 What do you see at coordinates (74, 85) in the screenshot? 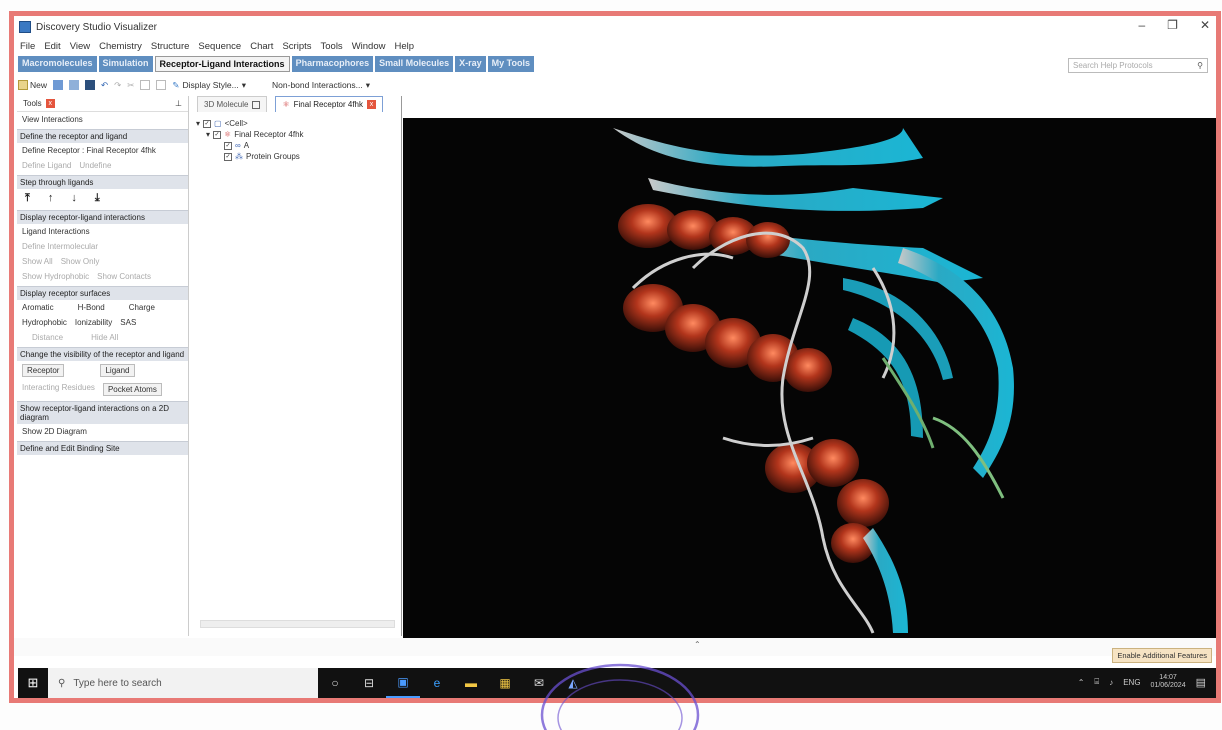
I see `open-recent-icon` at bounding box center [74, 85].